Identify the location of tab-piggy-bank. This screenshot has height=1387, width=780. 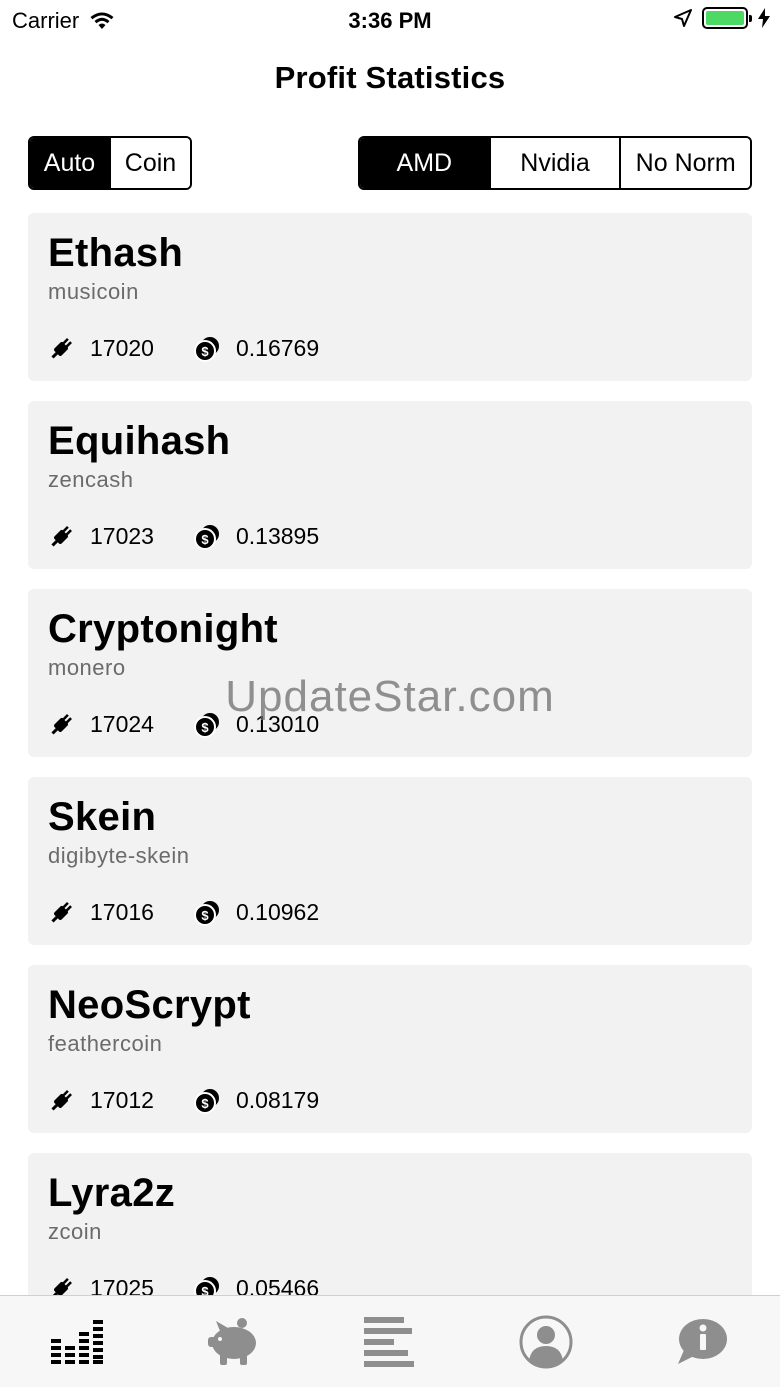
(234, 1341).